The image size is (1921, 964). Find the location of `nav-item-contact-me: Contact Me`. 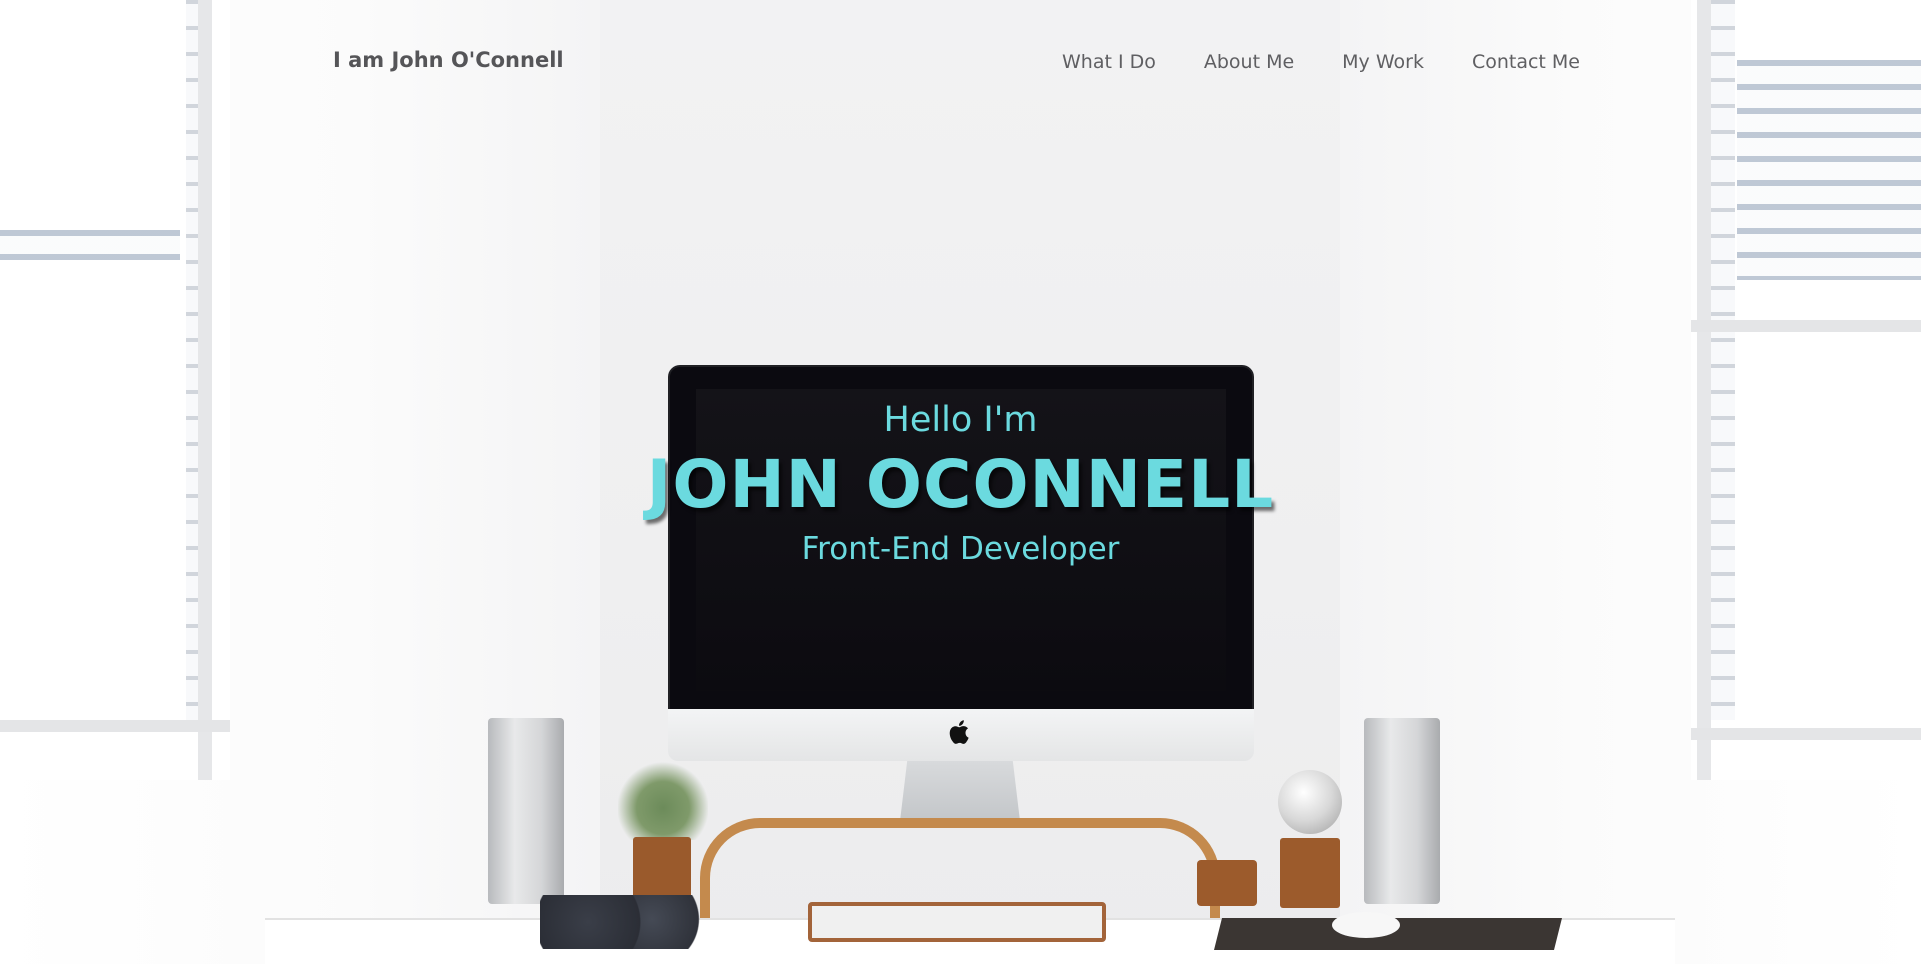

nav-item-contact-me: Contact Me is located at coordinates (1526, 62).